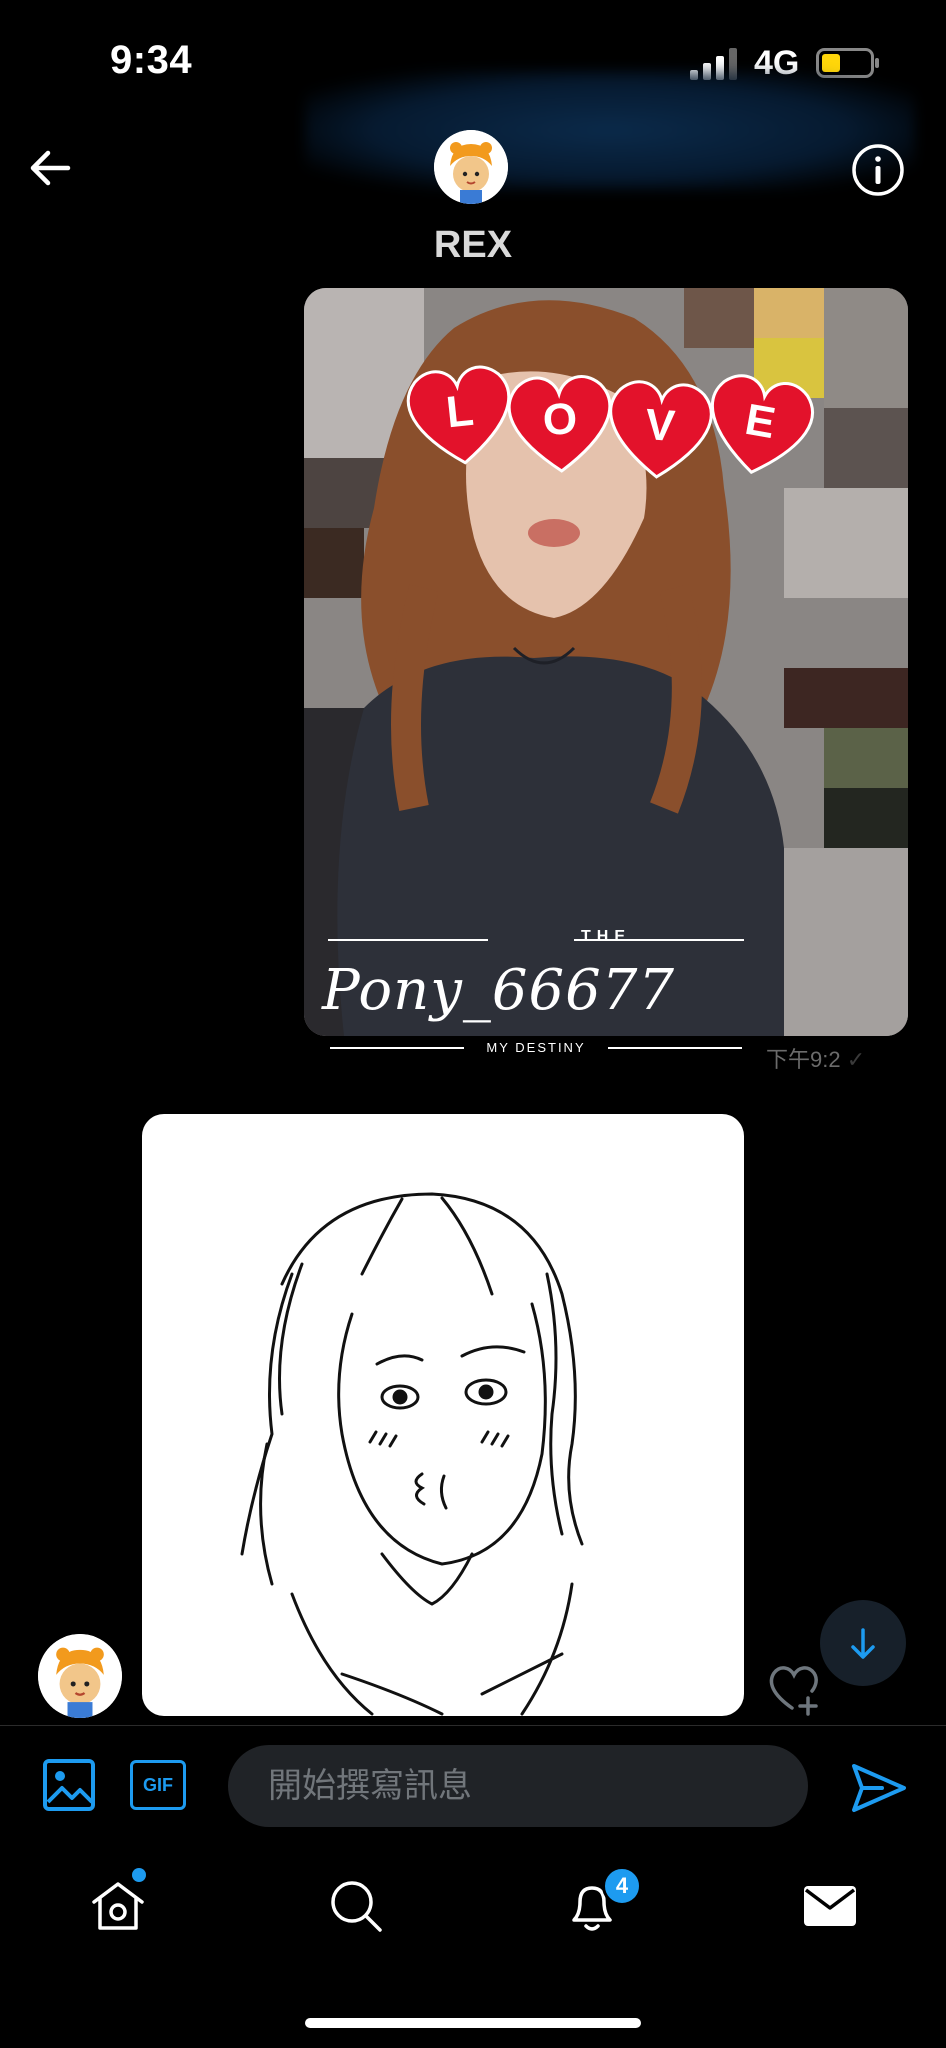  I want to click on gif-button: GIF, so click(158, 1785).